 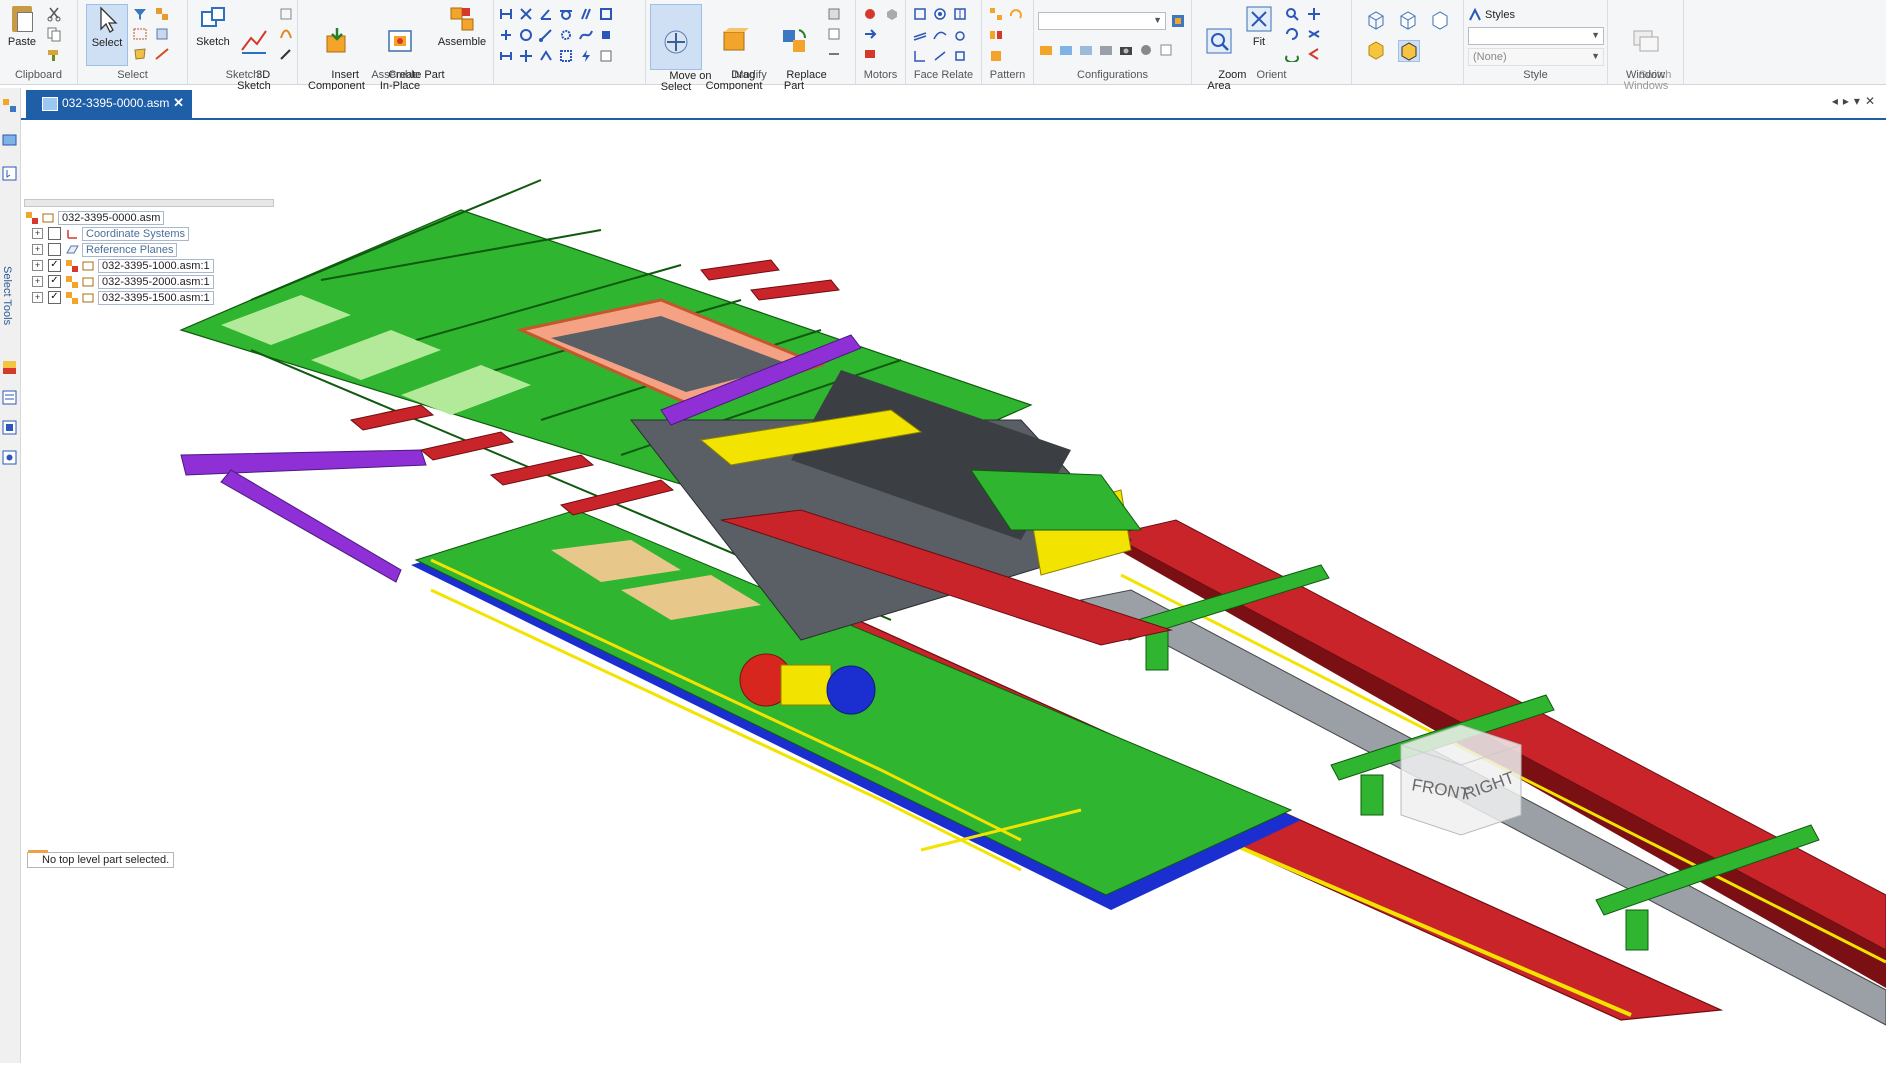 I want to click on assemble-button: Assemble, so click(x=462, y=26).